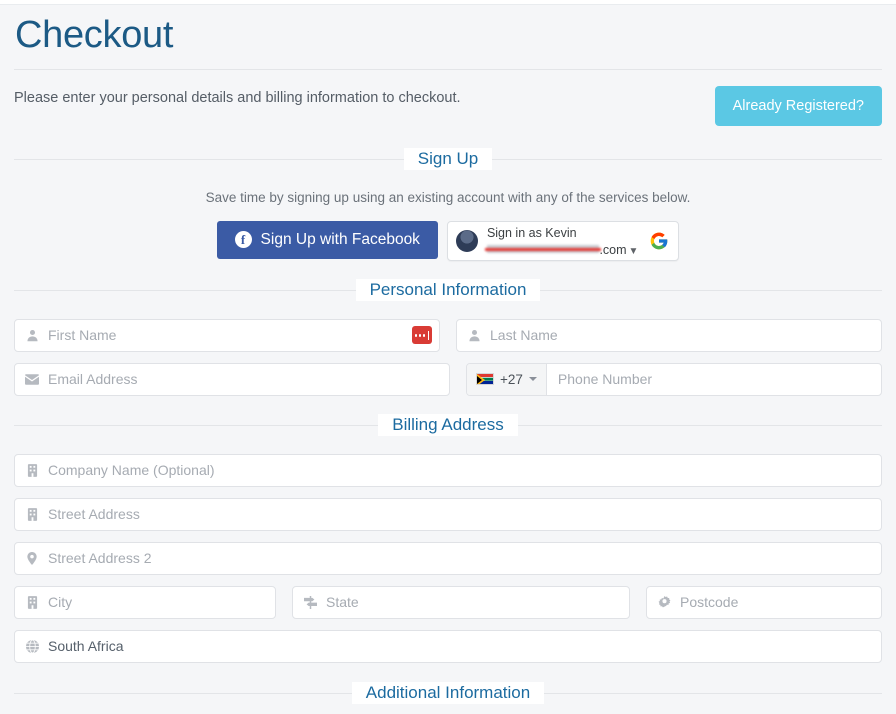  Describe the element at coordinates (466, 240) in the screenshot. I see `avatar` at that location.